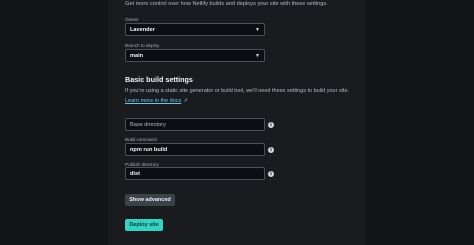 Image resolution: width=474 pixels, height=245 pixels. What do you see at coordinates (159, 79) in the screenshot?
I see `basic-build-settings-title: Basic build settings` at bounding box center [159, 79].